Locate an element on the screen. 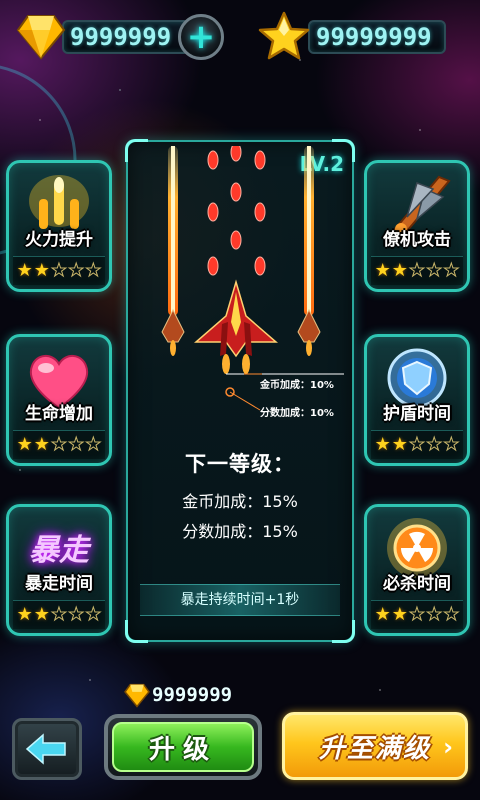 Image resolution: width=480 pixels, height=800 pixels. rage-art-text: 暴走 is located at coordinates (59, 550).